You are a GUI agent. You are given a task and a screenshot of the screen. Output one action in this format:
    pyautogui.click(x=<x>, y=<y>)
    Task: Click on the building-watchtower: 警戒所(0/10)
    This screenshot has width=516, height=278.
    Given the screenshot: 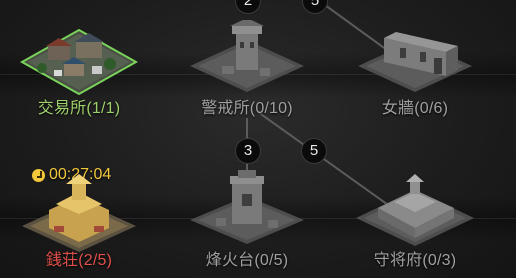 What is the action you would take?
    pyautogui.click(x=247, y=70)
    